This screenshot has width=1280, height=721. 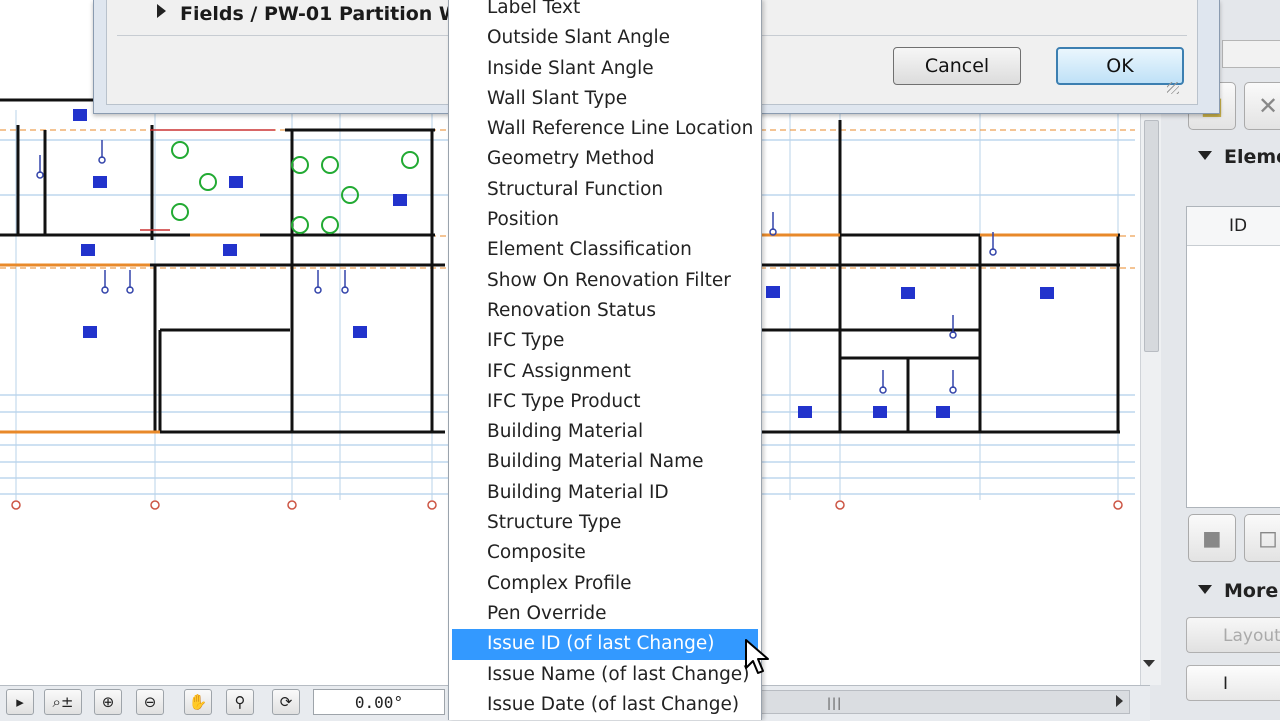 What do you see at coordinates (1233, 226) in the screenshot?
I see `table-header-id: ID` at bounding box center [1233, 226].